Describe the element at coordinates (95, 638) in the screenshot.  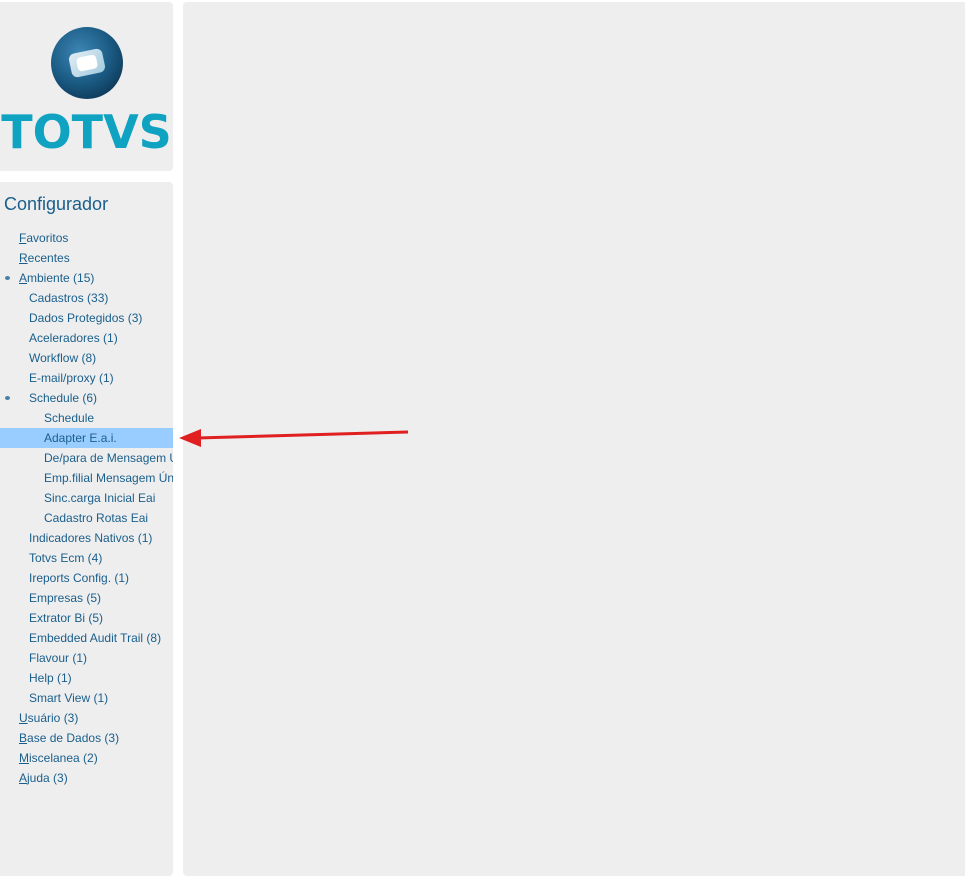
I see `menu-item-label: Embedded Audit Trail (8)` at that location.